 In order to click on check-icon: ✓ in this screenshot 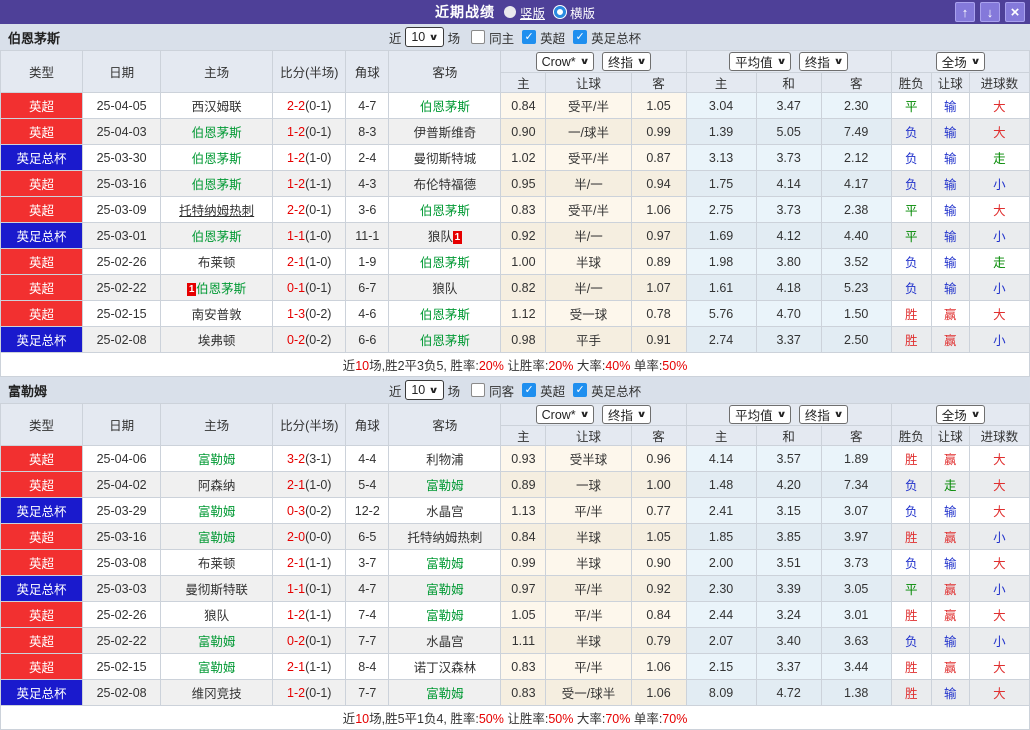, I will do `click(580, 389)`.